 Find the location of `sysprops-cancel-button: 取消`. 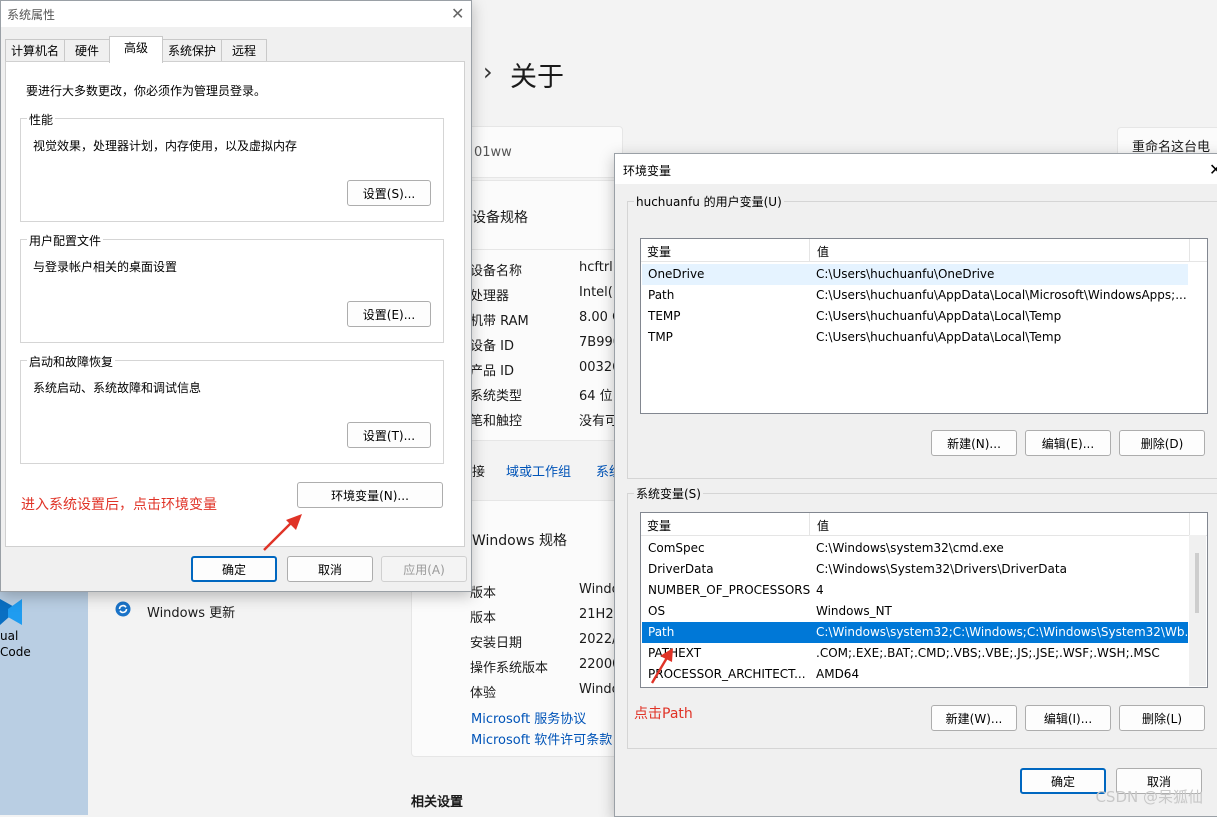

sysprops-cancel-button: 取消 is located at coordinates (330, 569).